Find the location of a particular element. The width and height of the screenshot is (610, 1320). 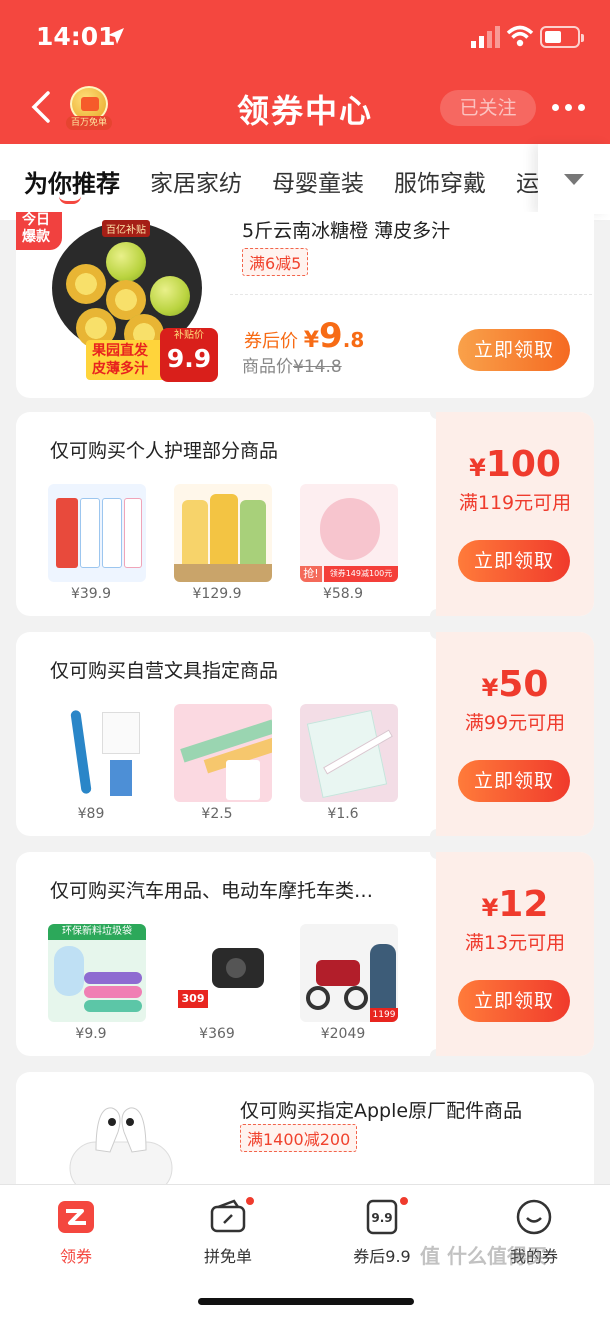

coupon-condition: 满13元可用 is located at coordinates (515, 943).